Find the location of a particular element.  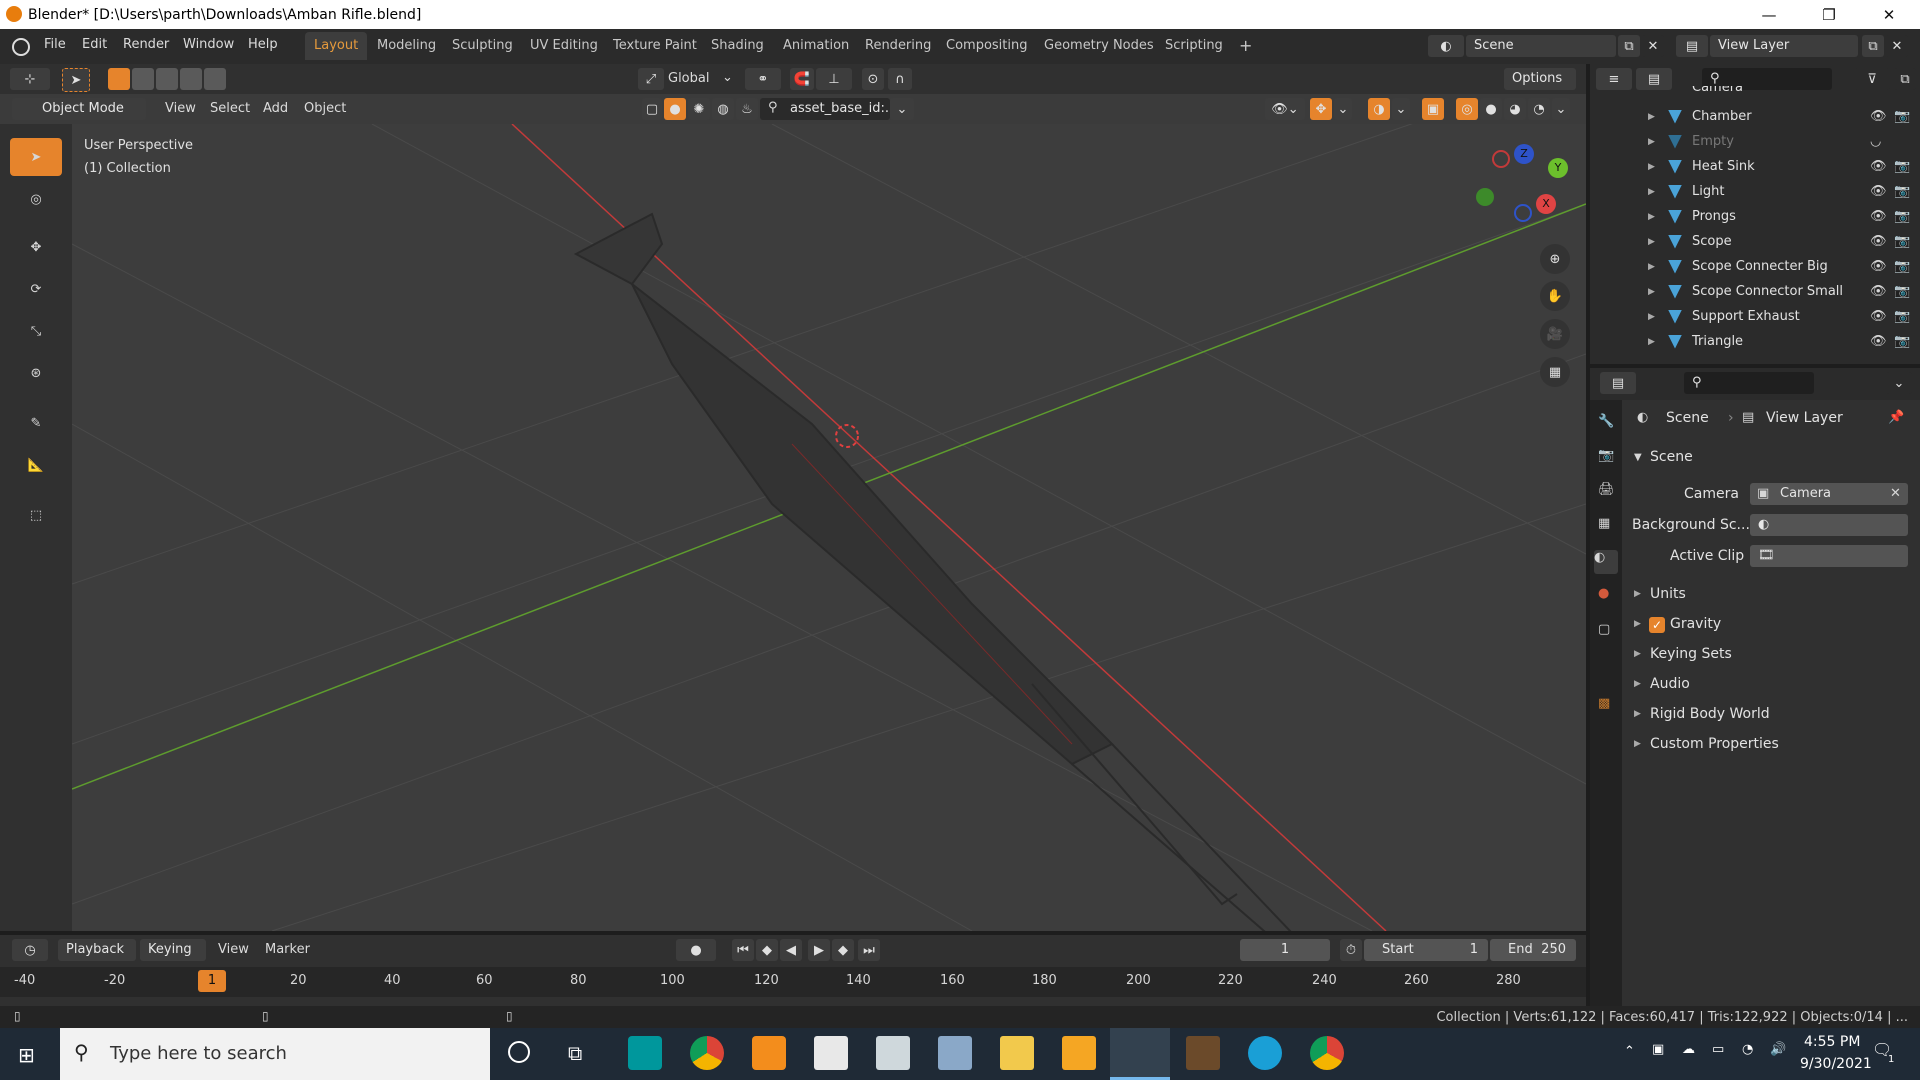

select-box-subtract-icon is located at coordinates (167, 79).